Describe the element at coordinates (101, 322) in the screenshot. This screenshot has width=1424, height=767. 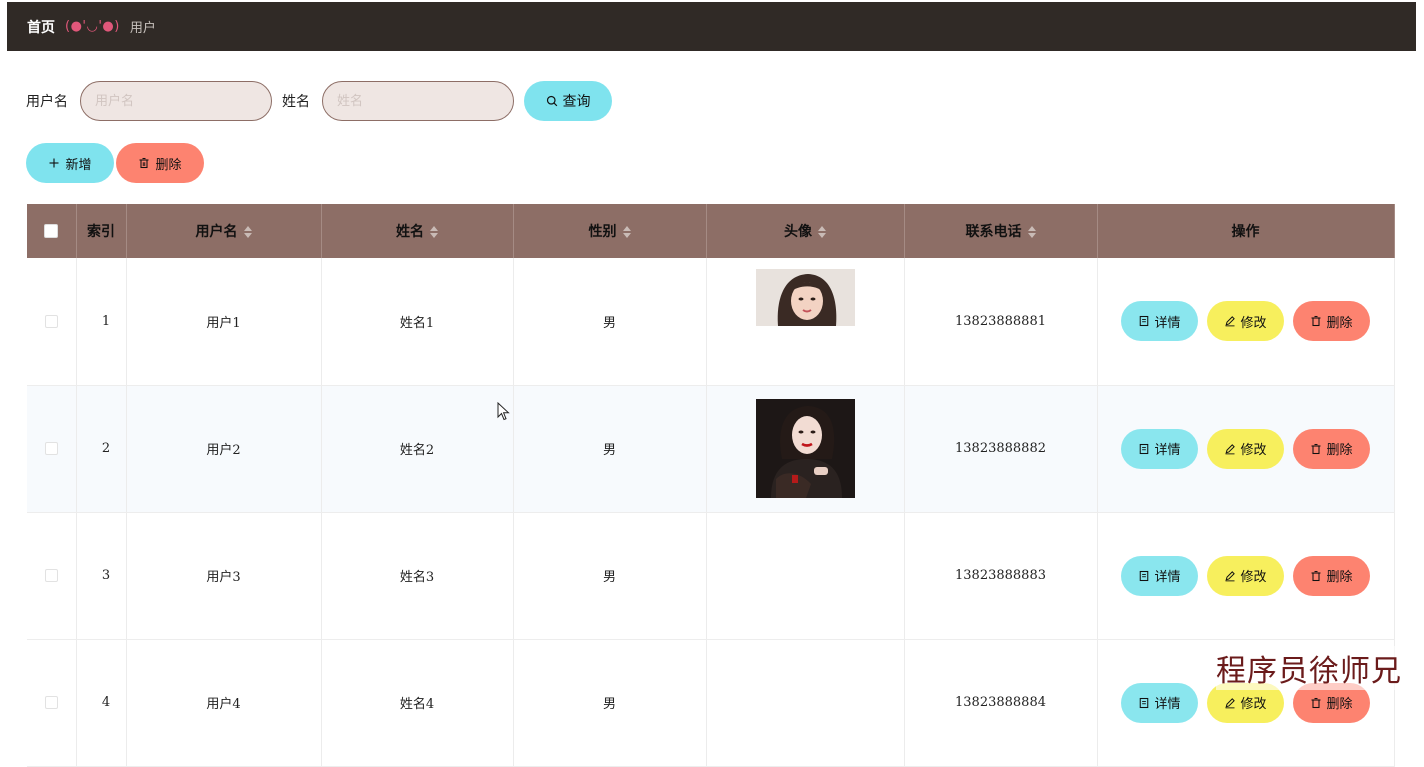
I see `row-index: 1` at that location.